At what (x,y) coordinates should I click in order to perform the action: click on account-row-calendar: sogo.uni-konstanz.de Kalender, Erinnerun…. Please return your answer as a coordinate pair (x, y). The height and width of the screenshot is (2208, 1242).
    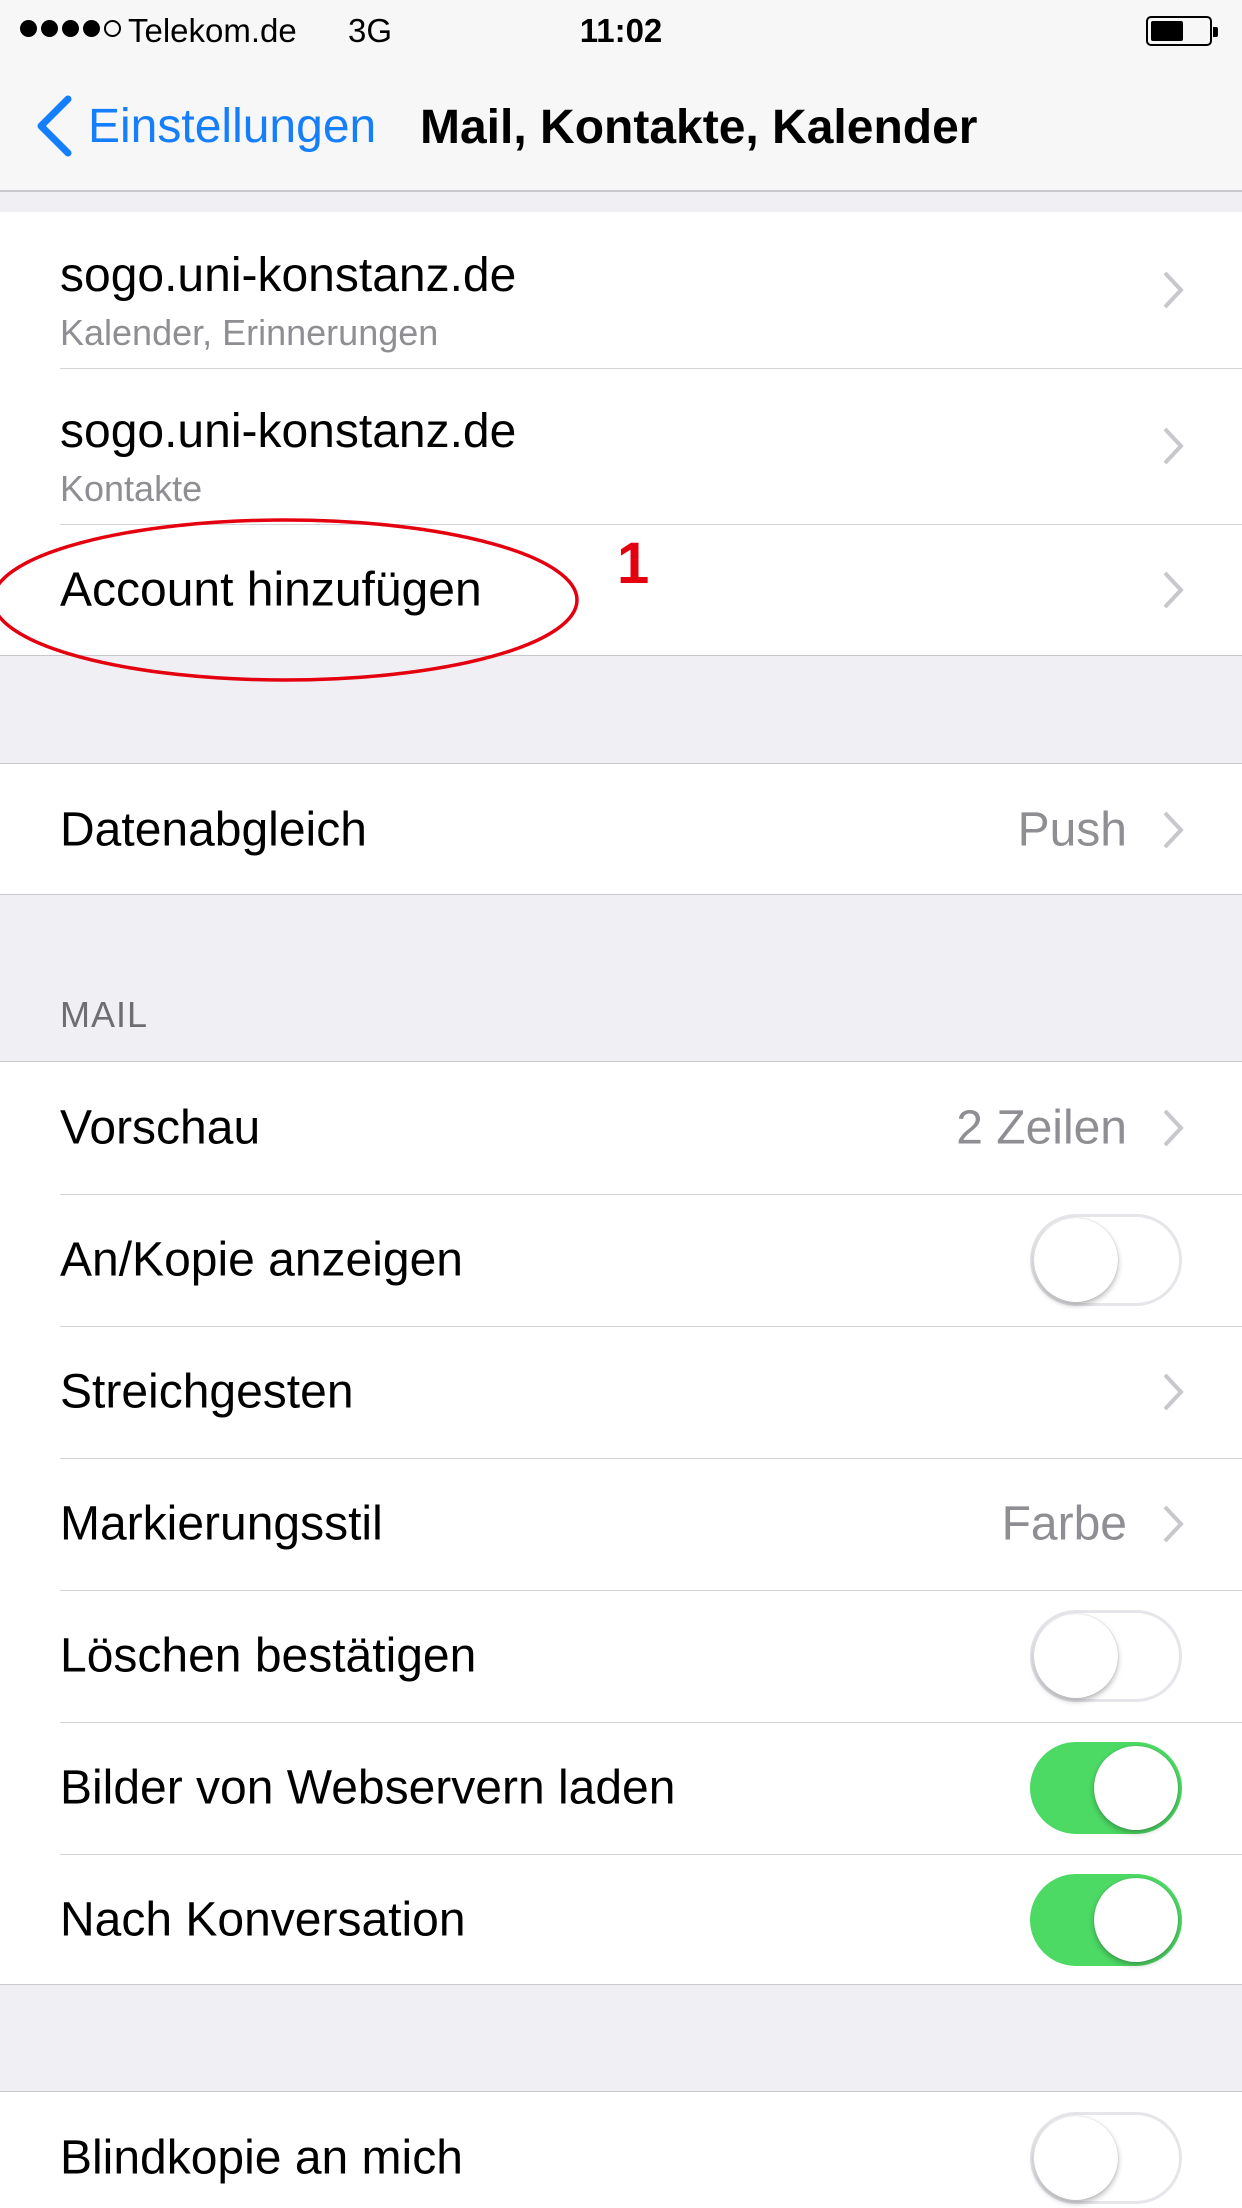
    Looking at the image, I should click on (621, 290).